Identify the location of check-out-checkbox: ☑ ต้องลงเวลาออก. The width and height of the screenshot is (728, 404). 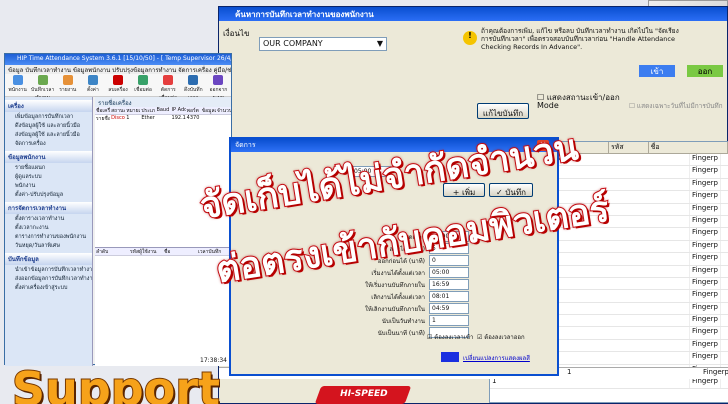
(501, 337).